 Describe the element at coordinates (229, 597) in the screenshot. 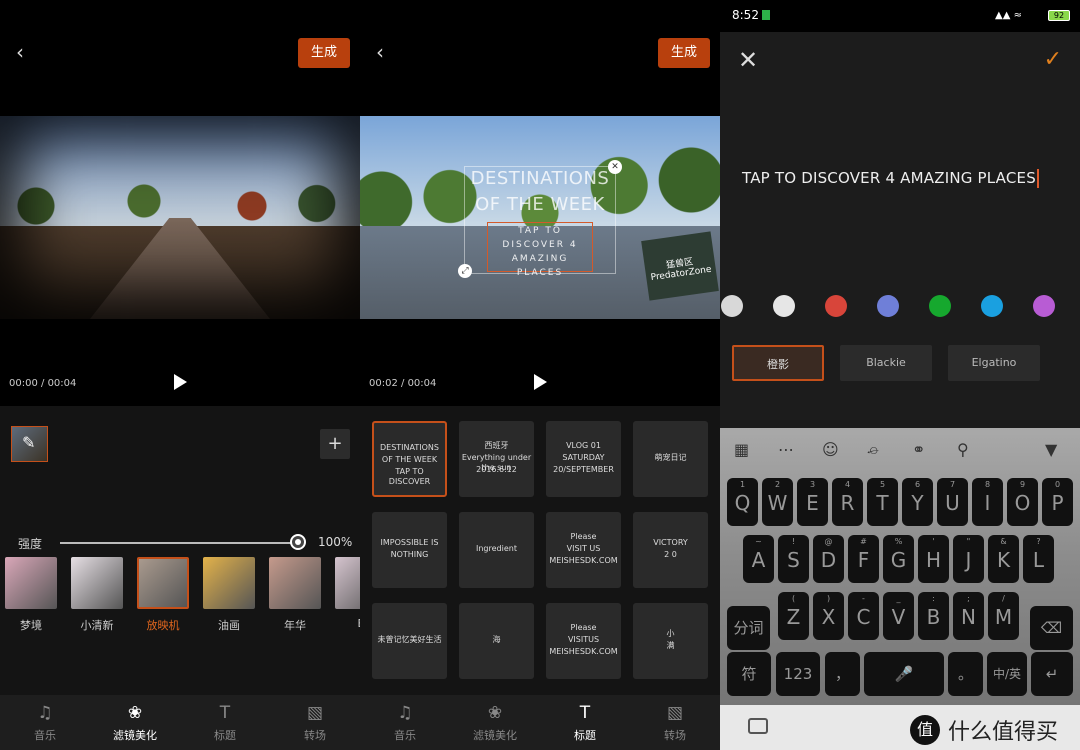

I see `filter-item: 油画` at that location.